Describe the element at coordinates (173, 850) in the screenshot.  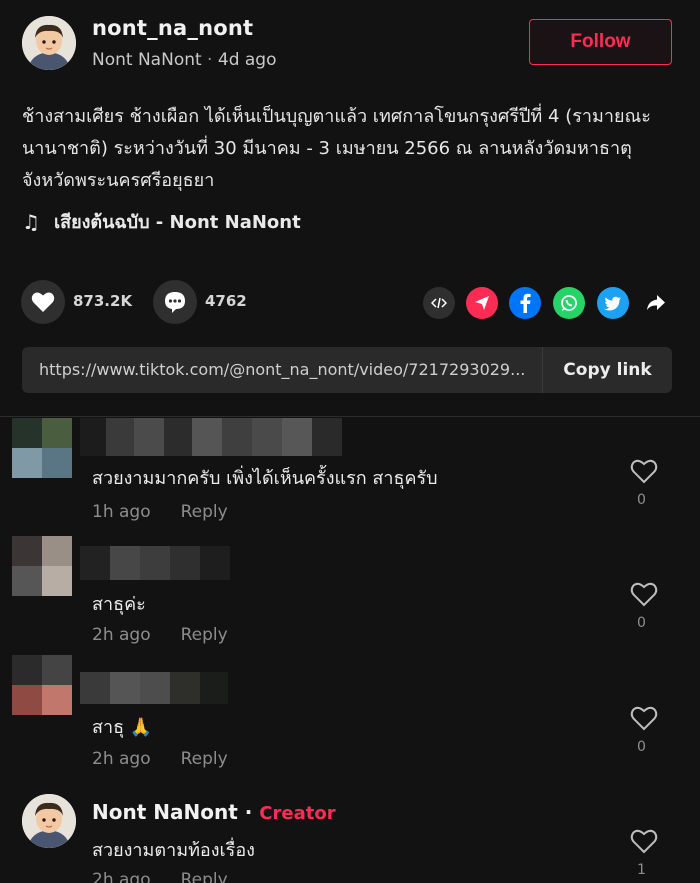
I see `comment-text: สวยงามตามท้องเรื่อง` at that location.